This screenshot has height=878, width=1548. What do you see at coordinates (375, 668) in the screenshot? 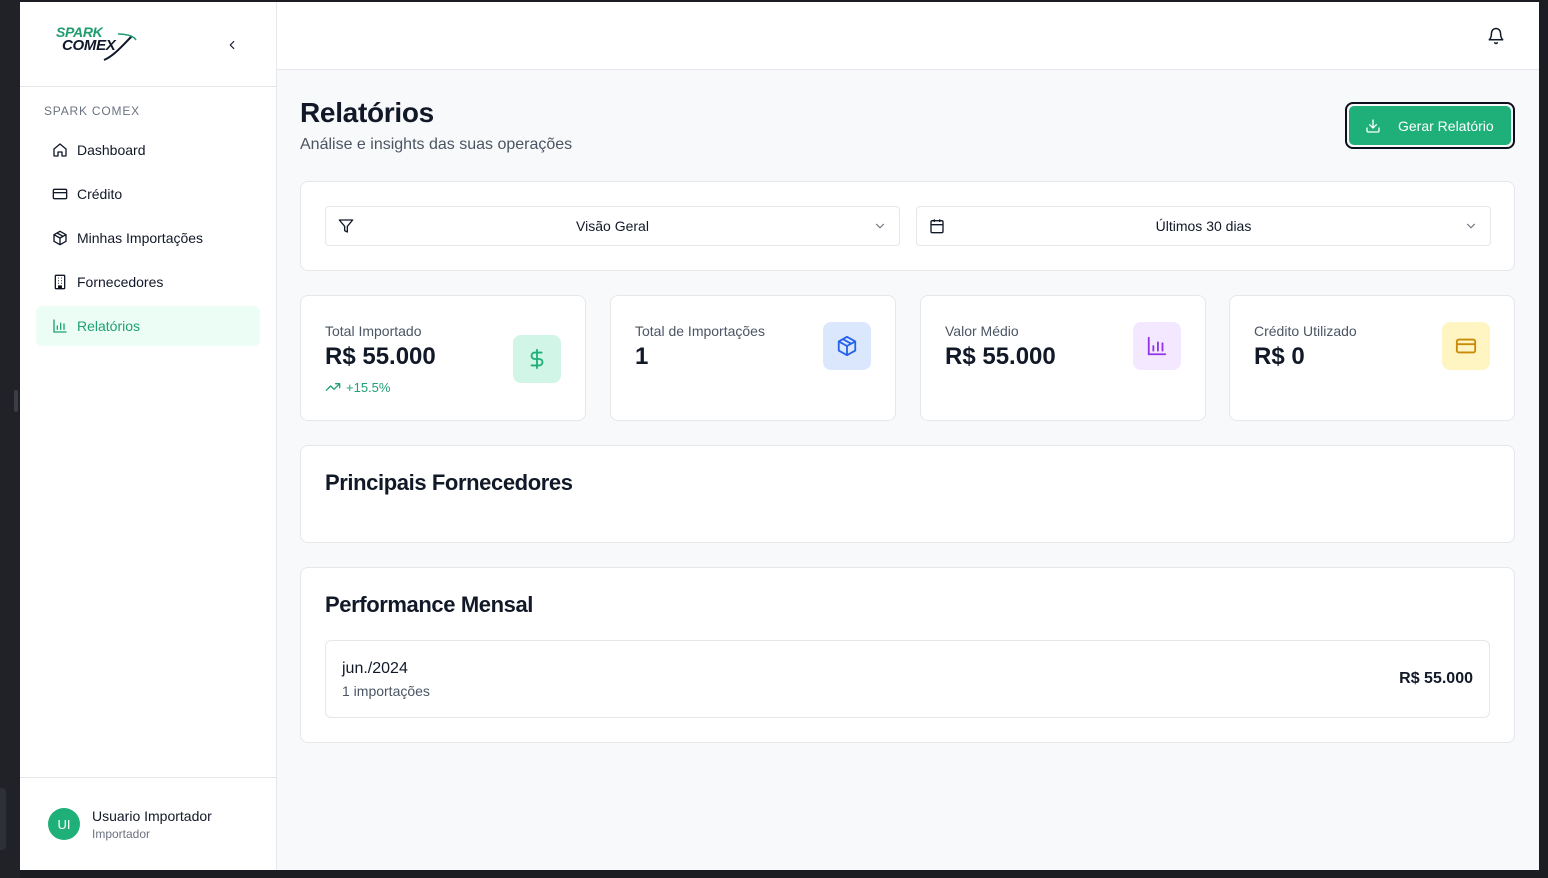
I see `performance-month: jun./2024` at bounding box center [375, 668].